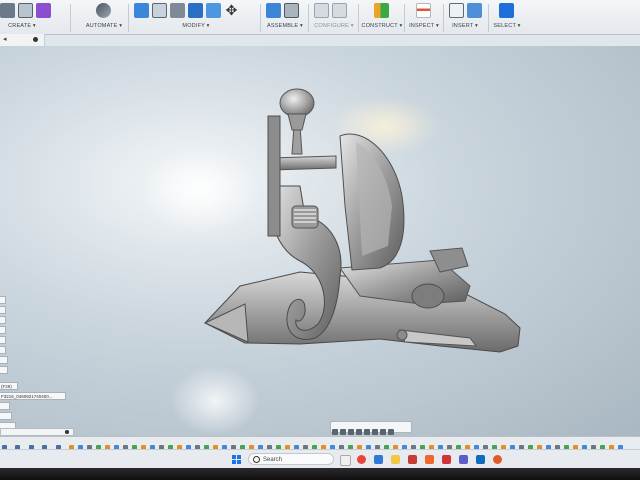  I want to click on app-orange-icon, so click(497, 459).